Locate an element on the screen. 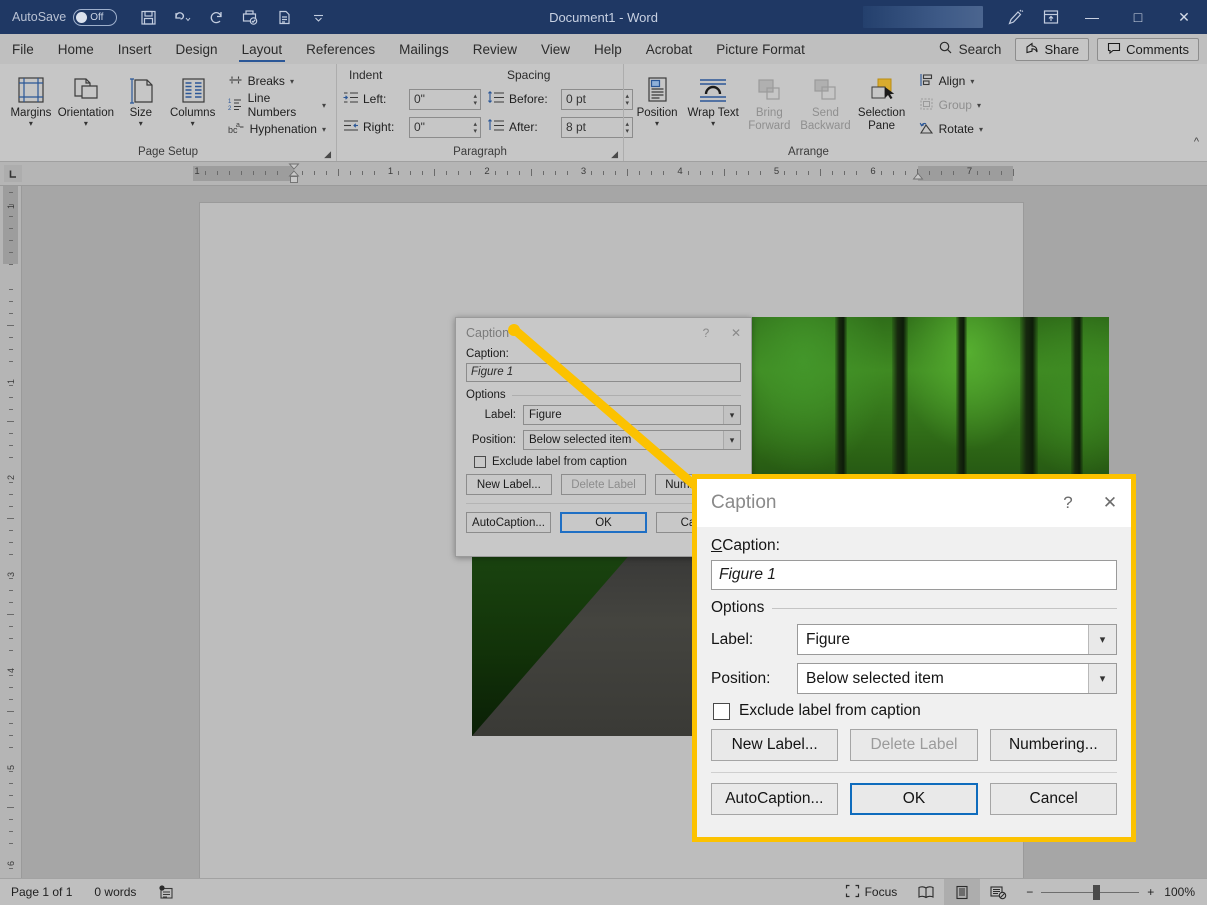 The width and height of the screenshot is (1207, 905). customize-qat-icon is located at coordinates (318, 17).